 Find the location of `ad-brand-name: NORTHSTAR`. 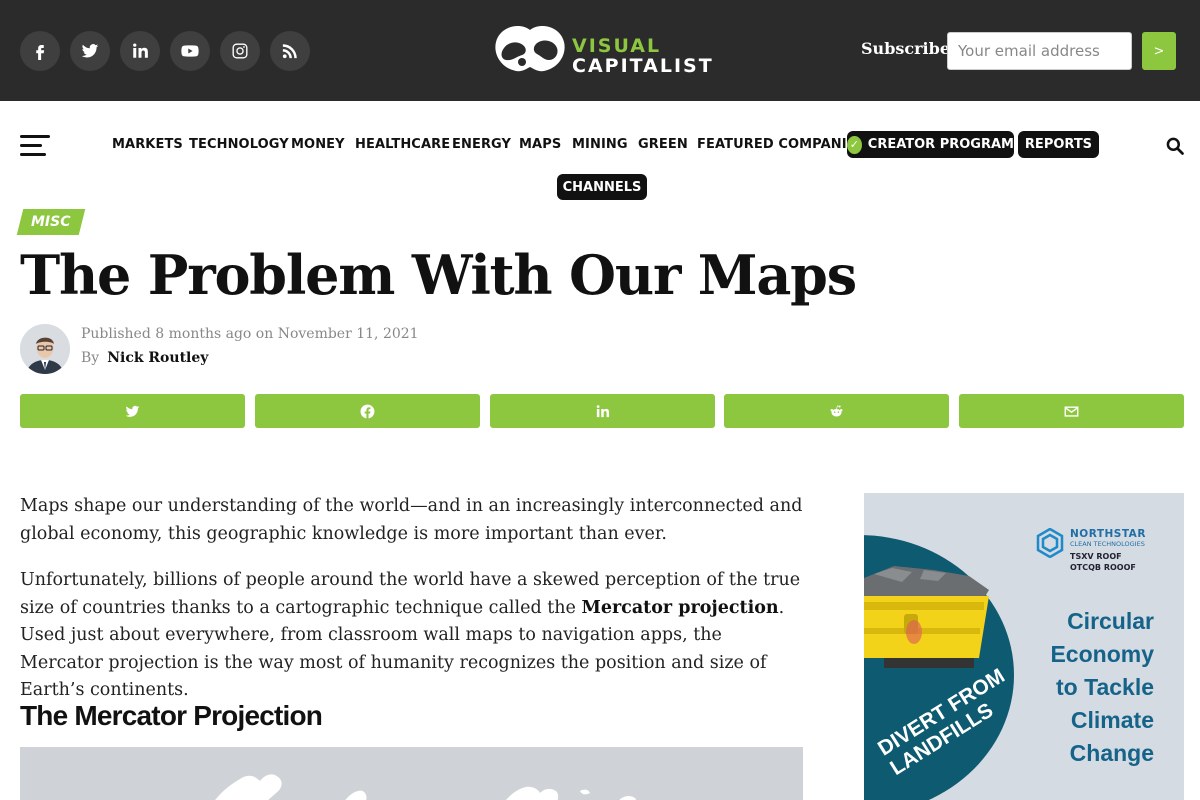

ad-brand-name: NORTHSTAR is located at coordinates (1108, 534).